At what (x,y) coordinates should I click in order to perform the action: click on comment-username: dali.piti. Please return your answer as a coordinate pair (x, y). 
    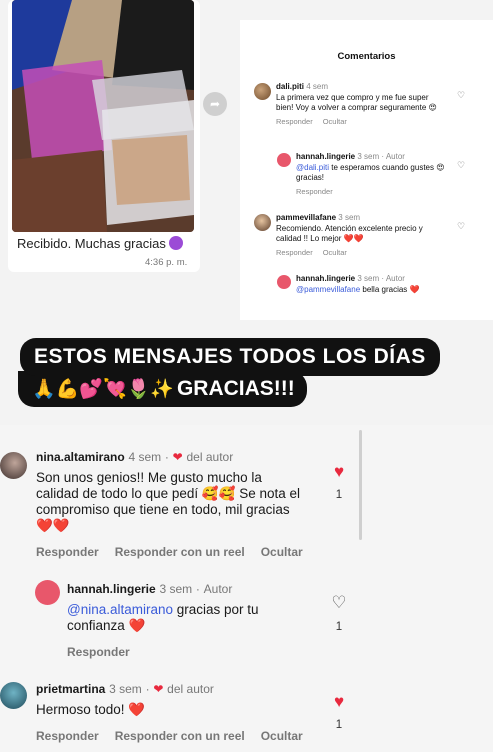
    Looking at the image, I should click on (290, 86).